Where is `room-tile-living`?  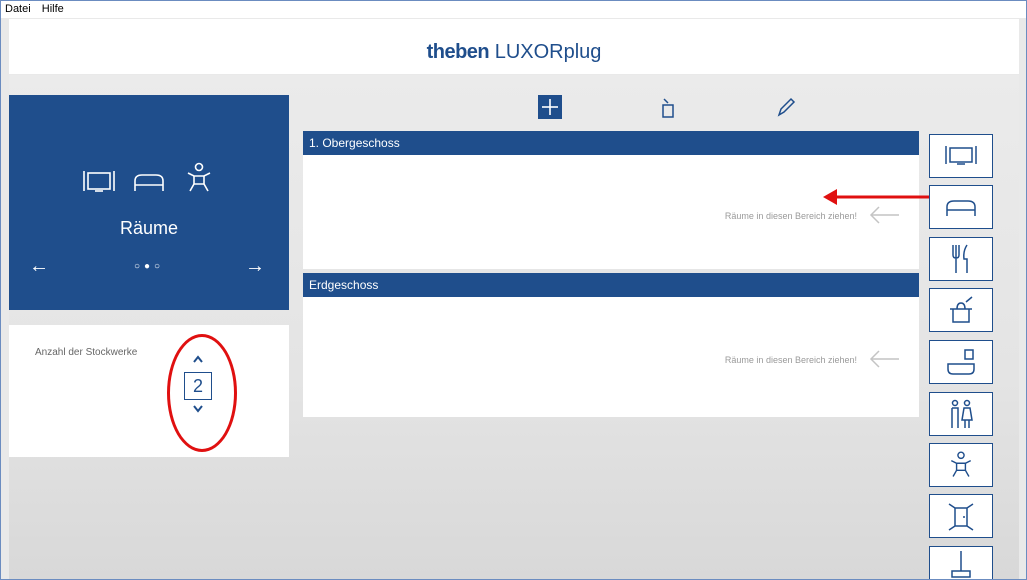
room-tile-living is located at coordinates (961, 156).